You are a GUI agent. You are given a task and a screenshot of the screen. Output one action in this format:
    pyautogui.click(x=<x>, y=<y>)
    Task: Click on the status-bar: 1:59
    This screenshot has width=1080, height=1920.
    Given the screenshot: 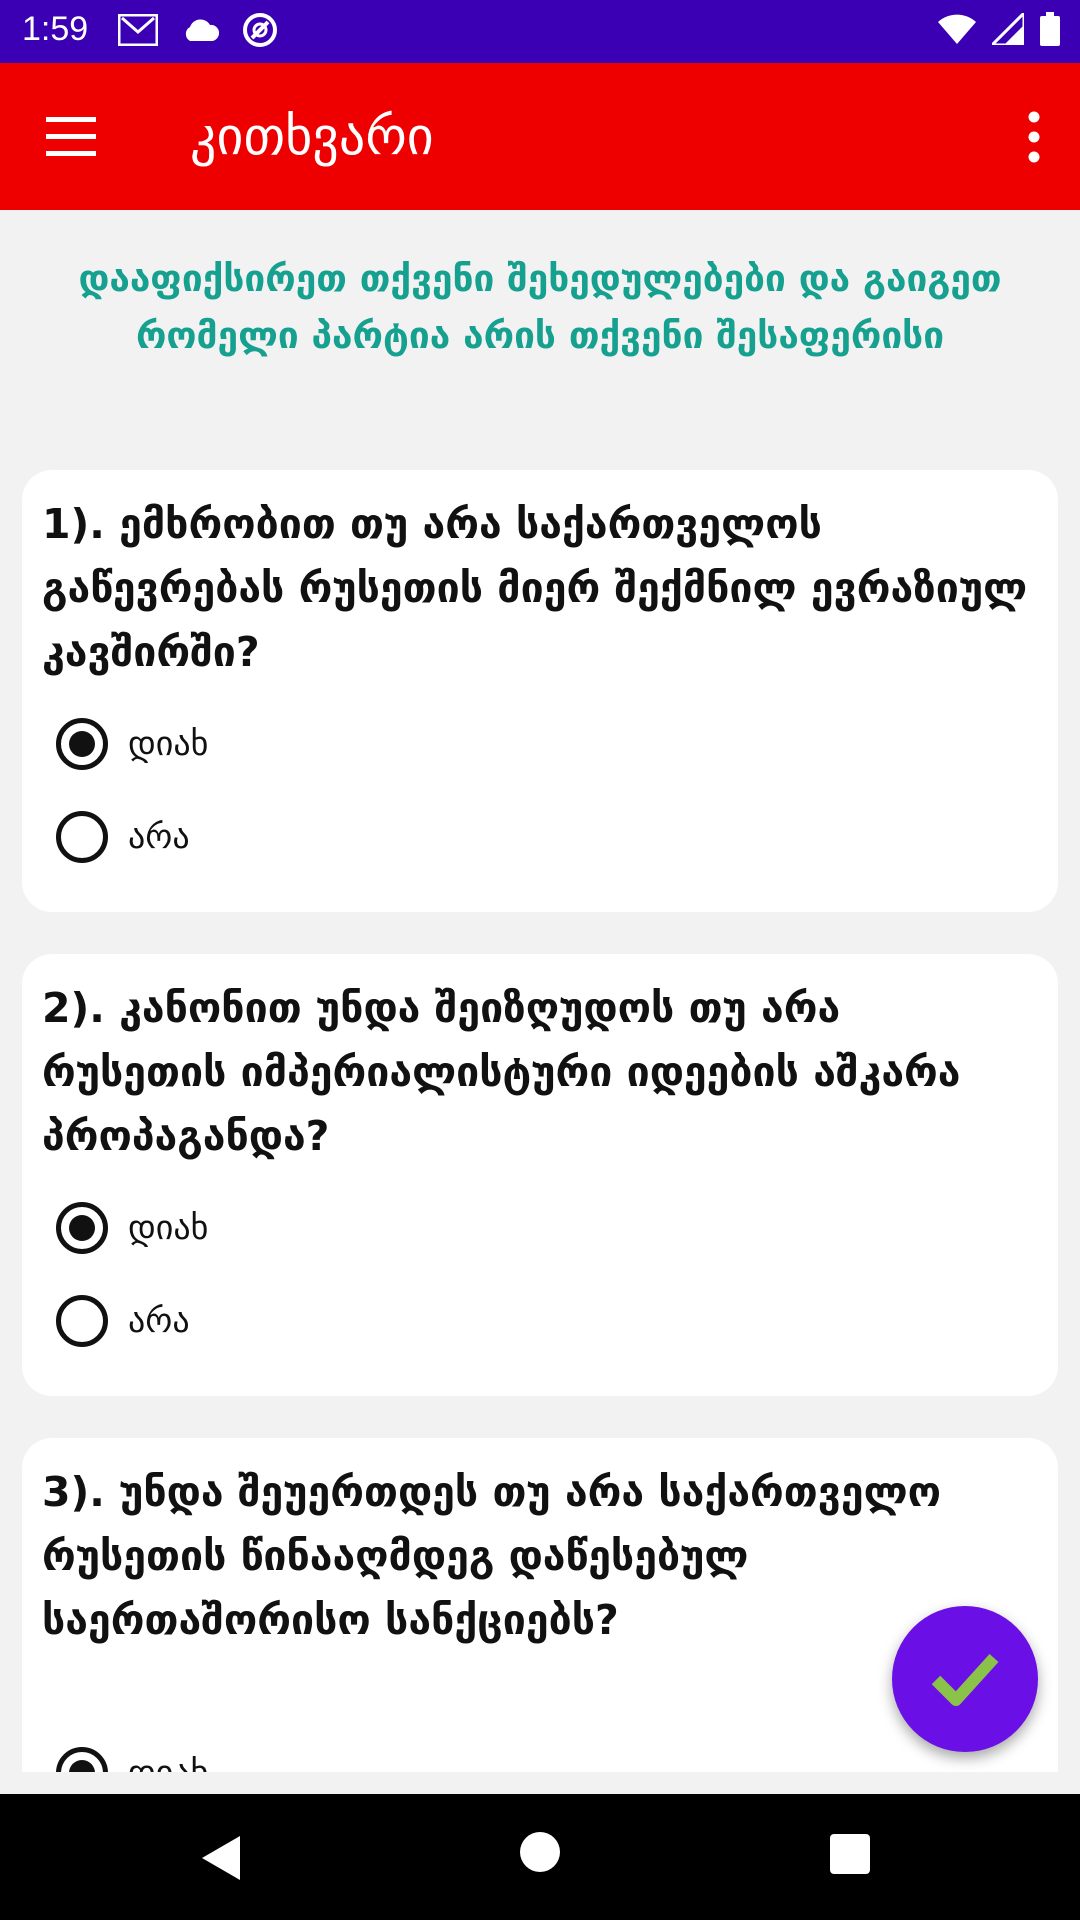 What is the action you would take?
    pyautogui.click(x=540, y=31)
    